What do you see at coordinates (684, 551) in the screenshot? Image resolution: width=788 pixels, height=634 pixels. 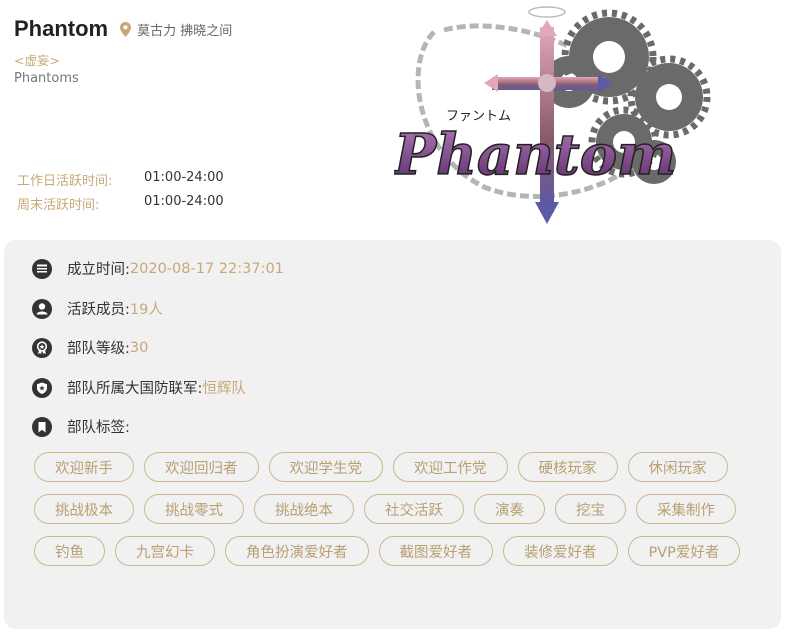 I see `tag-chip: PVP爱好者` at bounding box center [684, 551].